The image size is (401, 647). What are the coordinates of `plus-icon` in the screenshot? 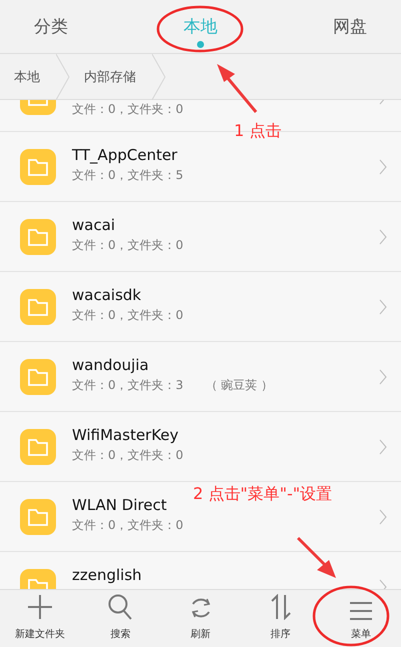 It's located at (40, 607).